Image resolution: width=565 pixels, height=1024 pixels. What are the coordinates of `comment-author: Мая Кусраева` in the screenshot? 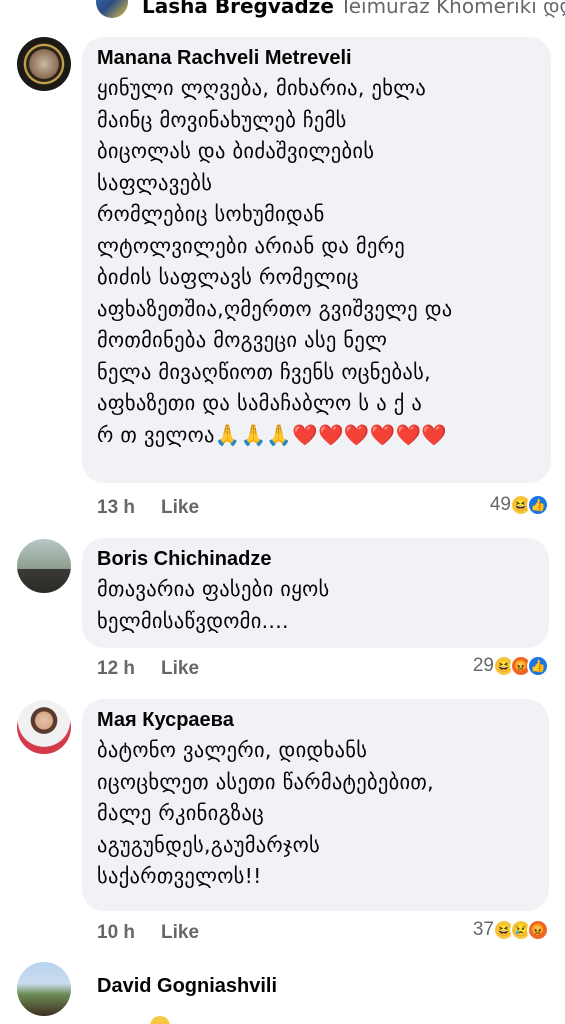 It's located at (316, 720).